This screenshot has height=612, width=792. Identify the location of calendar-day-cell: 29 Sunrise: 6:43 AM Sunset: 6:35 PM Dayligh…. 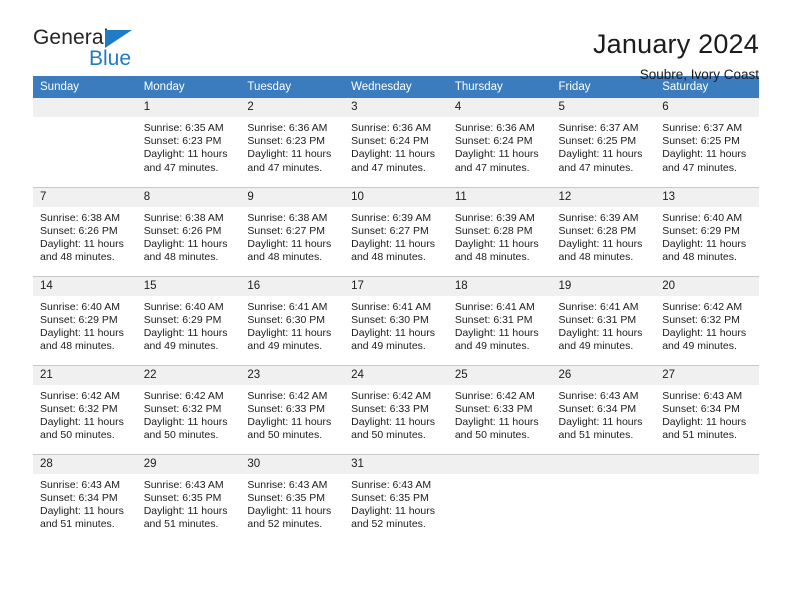
(188, 498).